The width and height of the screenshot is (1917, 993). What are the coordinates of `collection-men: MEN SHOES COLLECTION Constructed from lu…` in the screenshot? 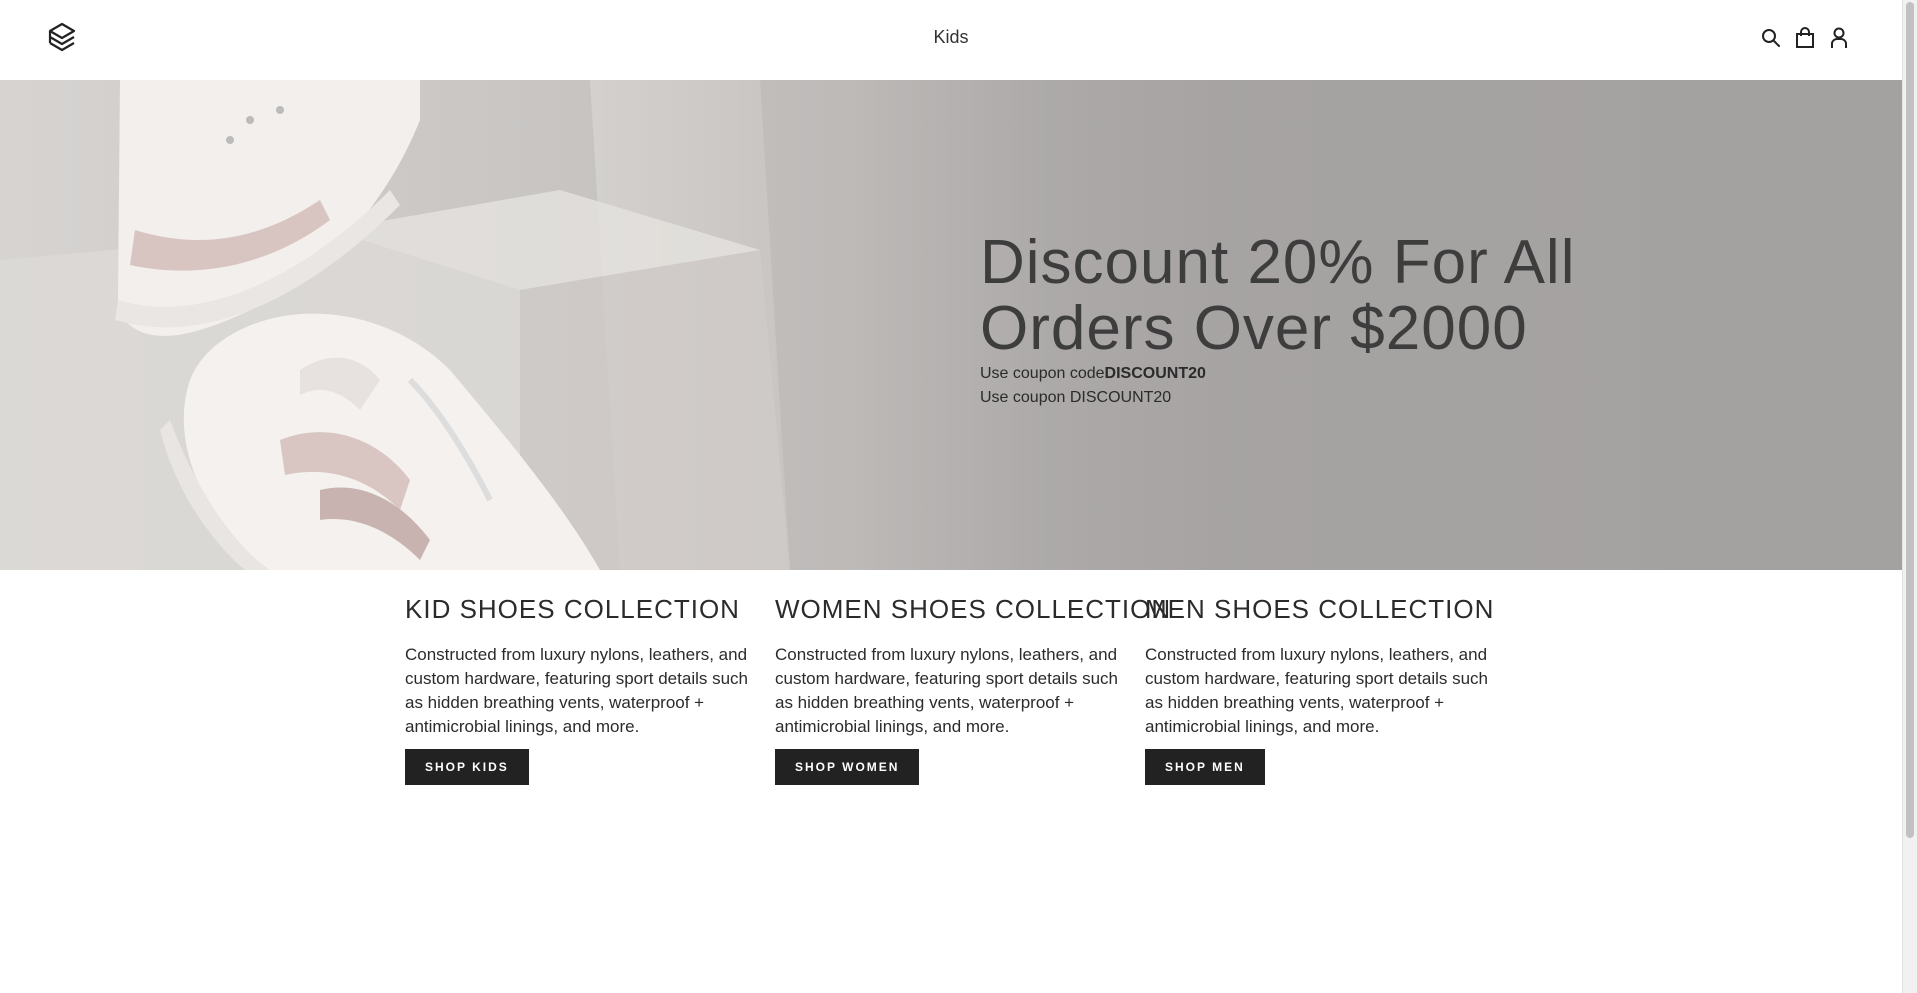 It's located at (1330, 689).